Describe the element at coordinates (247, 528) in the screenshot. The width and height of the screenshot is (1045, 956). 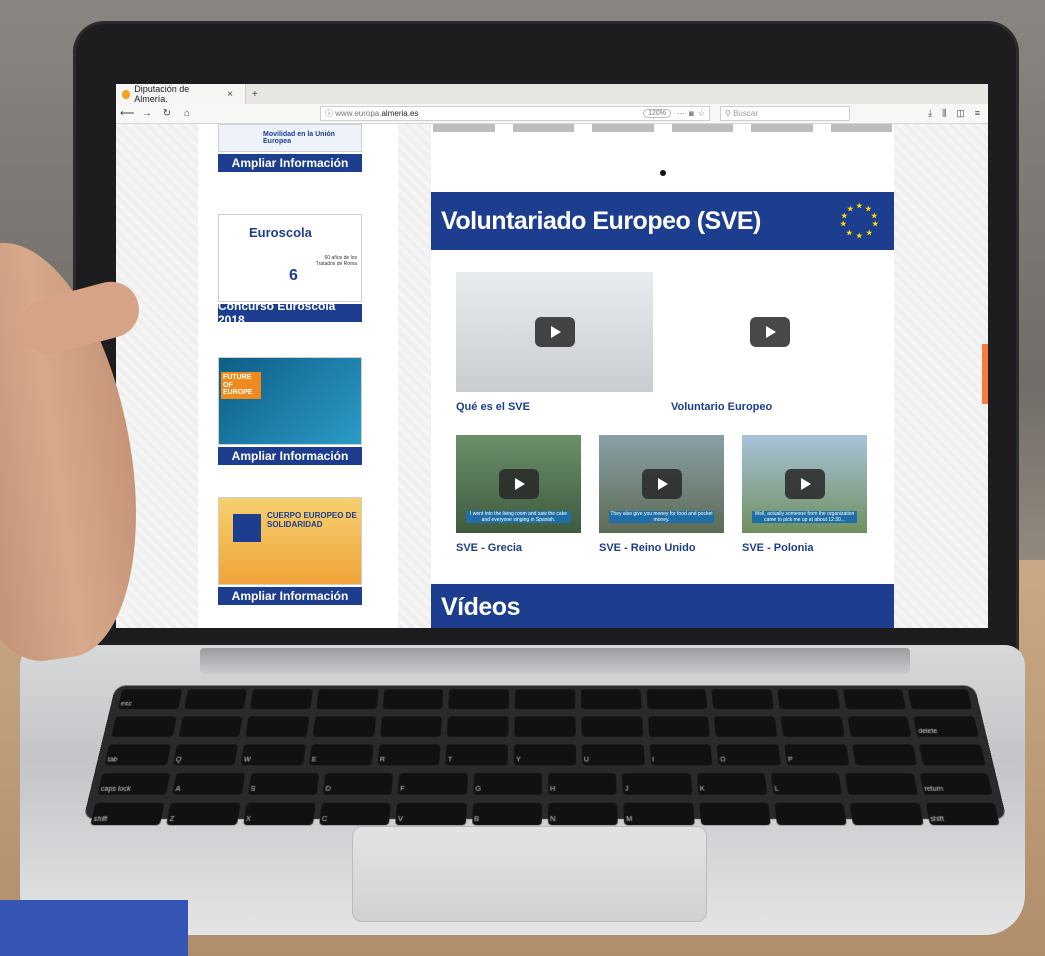
I see `eu-flag-icon` at that location.